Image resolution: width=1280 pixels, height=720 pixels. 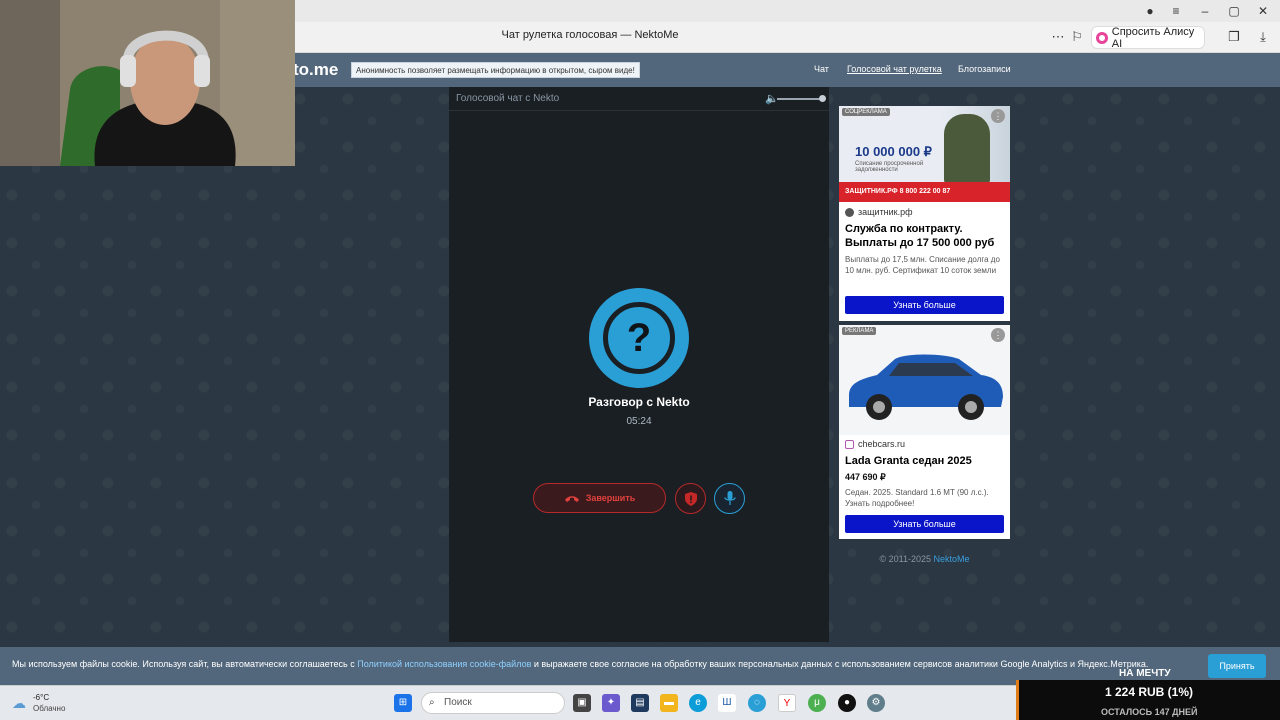 What do you see at coordinates (727, 703) in the screenshot?
I see `monitor-app-icon: Ш` at bounding box center [727, 703].